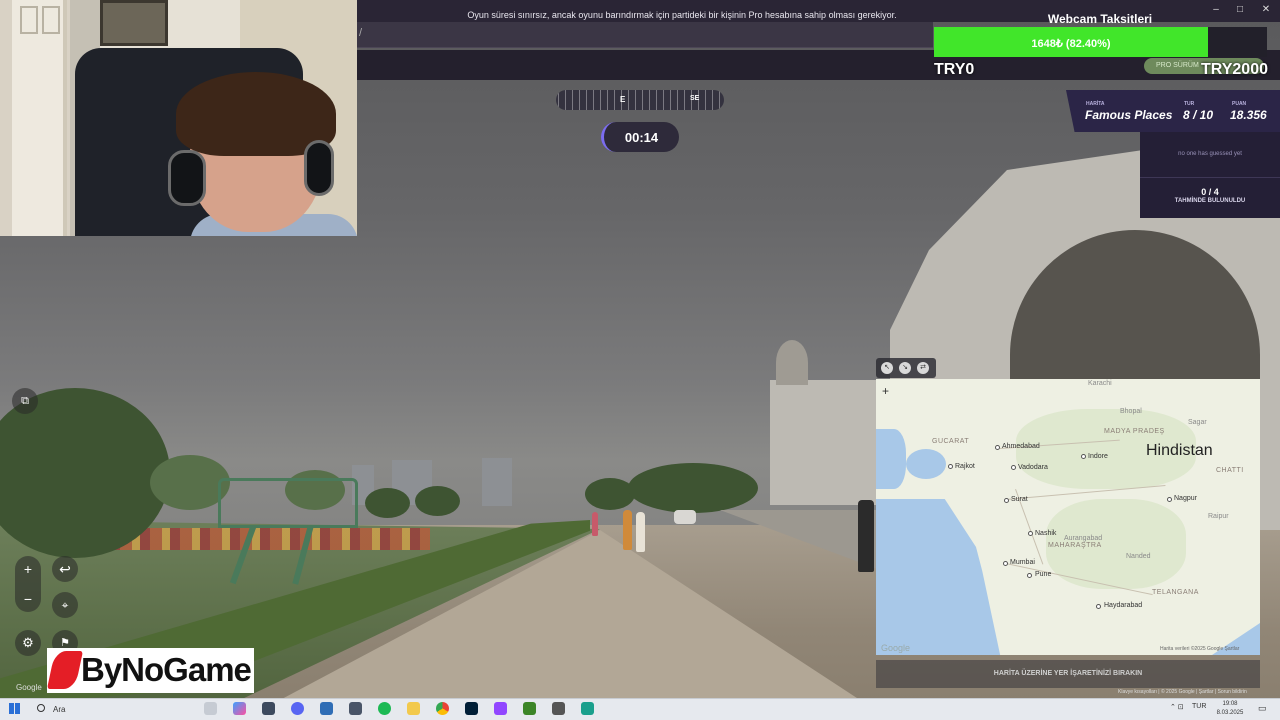  What do you see at coordinates (1199, 706) in the screenshot?
I see `language-indicator: TUR` at bounding box center [1199, 706].